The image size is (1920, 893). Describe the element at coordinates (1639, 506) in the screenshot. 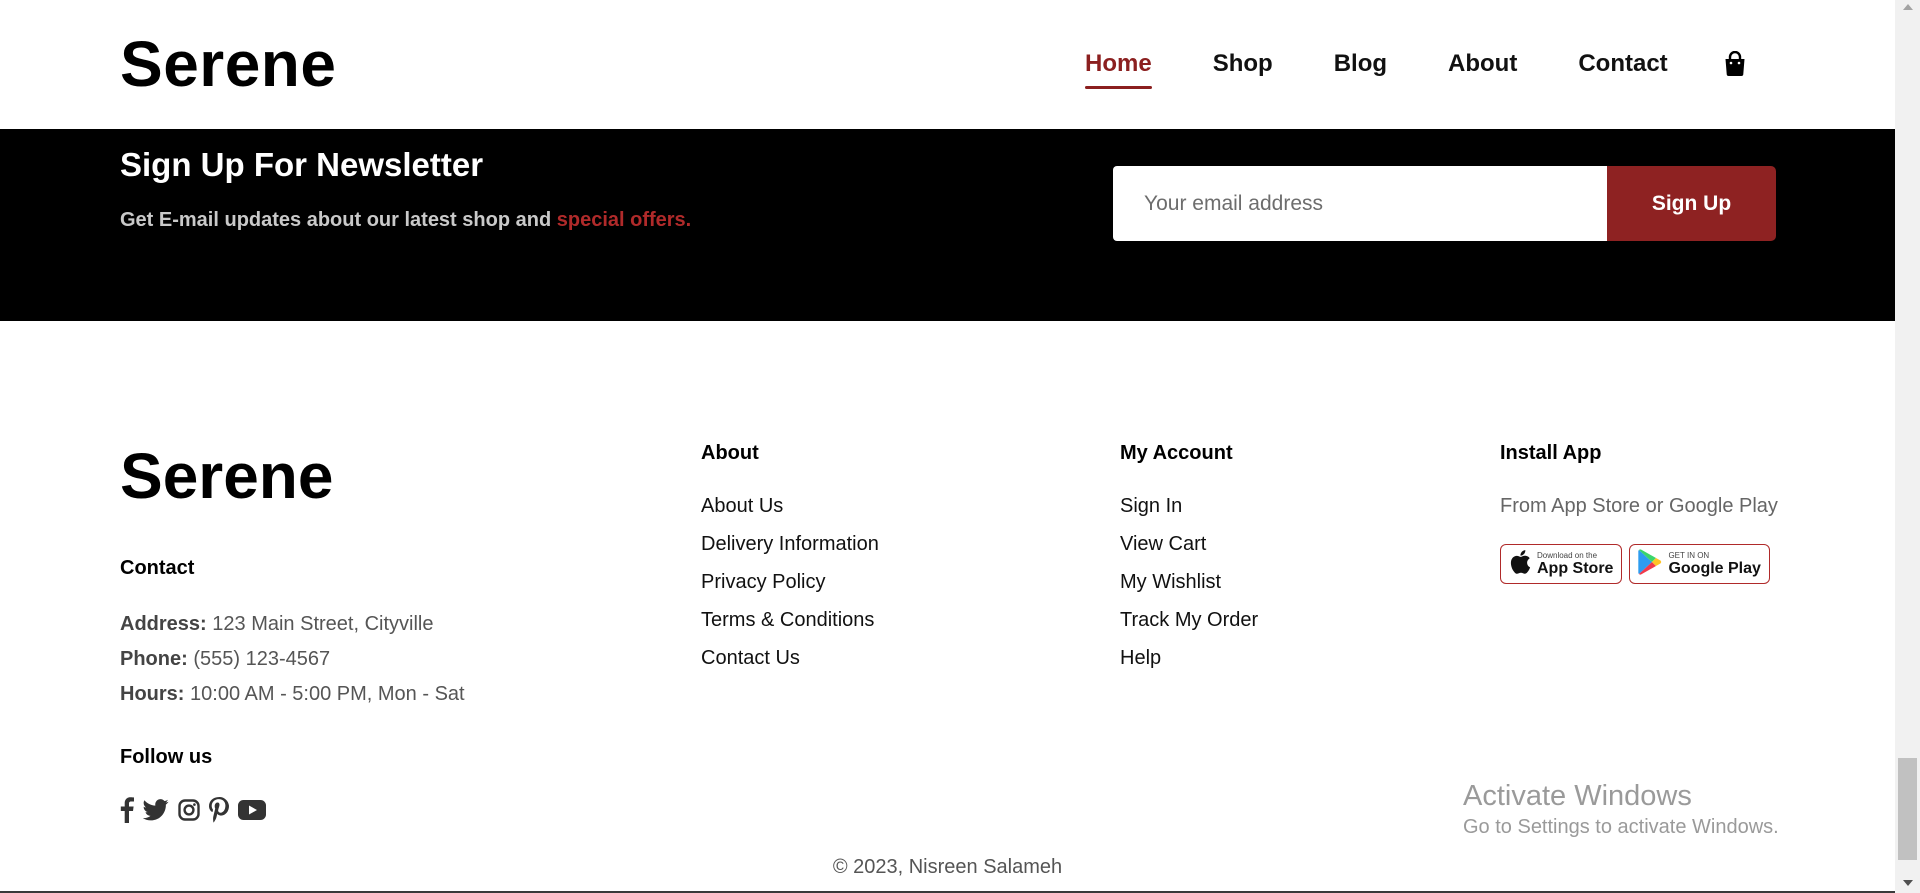

I see `install-app-subtitle: From App Store or Google Play` at that location.